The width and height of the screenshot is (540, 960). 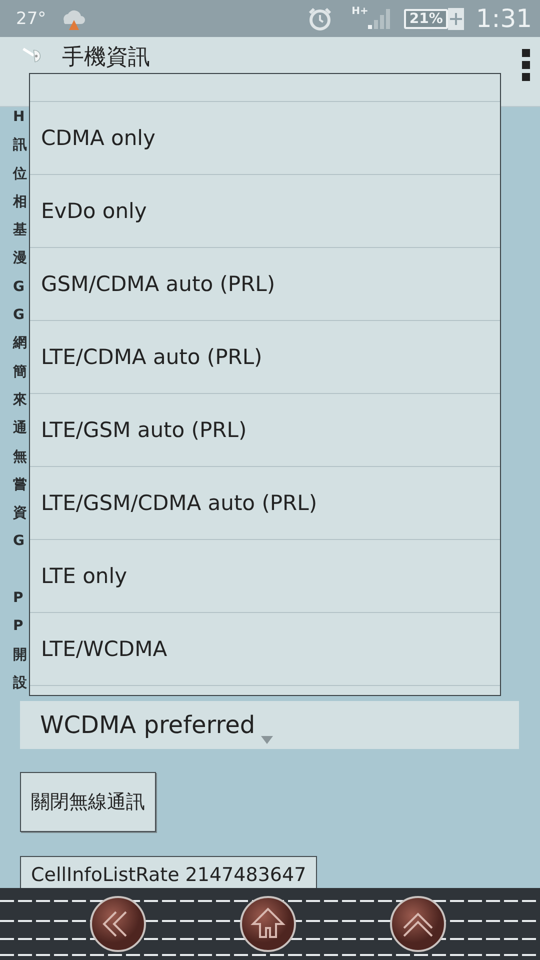 What do you see at coordinates (31, 18) in the screenshot?
I see `temperature: 27°` at bounding box center [31, 18].